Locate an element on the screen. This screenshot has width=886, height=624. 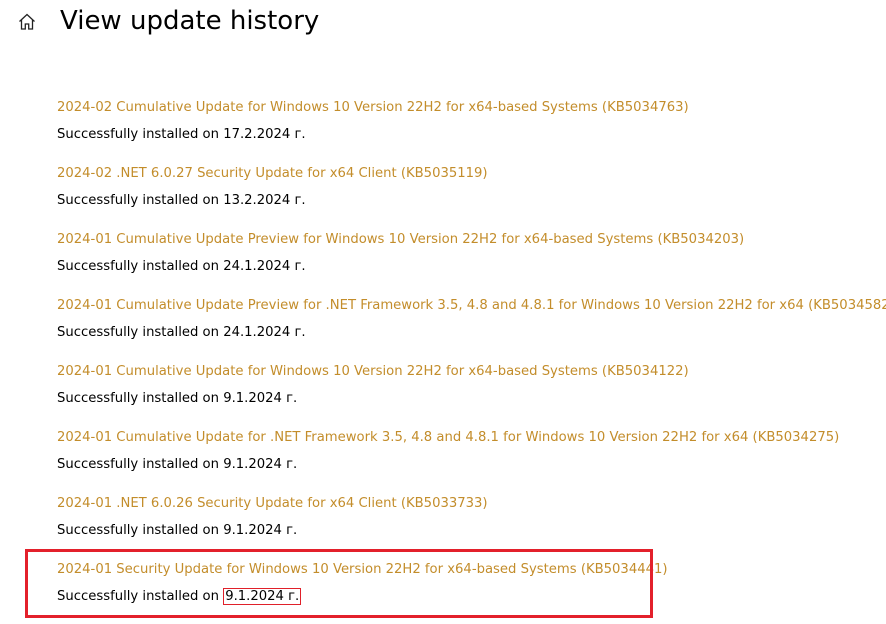
update-status: Successfully installed on 13.2.2024 г. is located at coordinates (181, 201).